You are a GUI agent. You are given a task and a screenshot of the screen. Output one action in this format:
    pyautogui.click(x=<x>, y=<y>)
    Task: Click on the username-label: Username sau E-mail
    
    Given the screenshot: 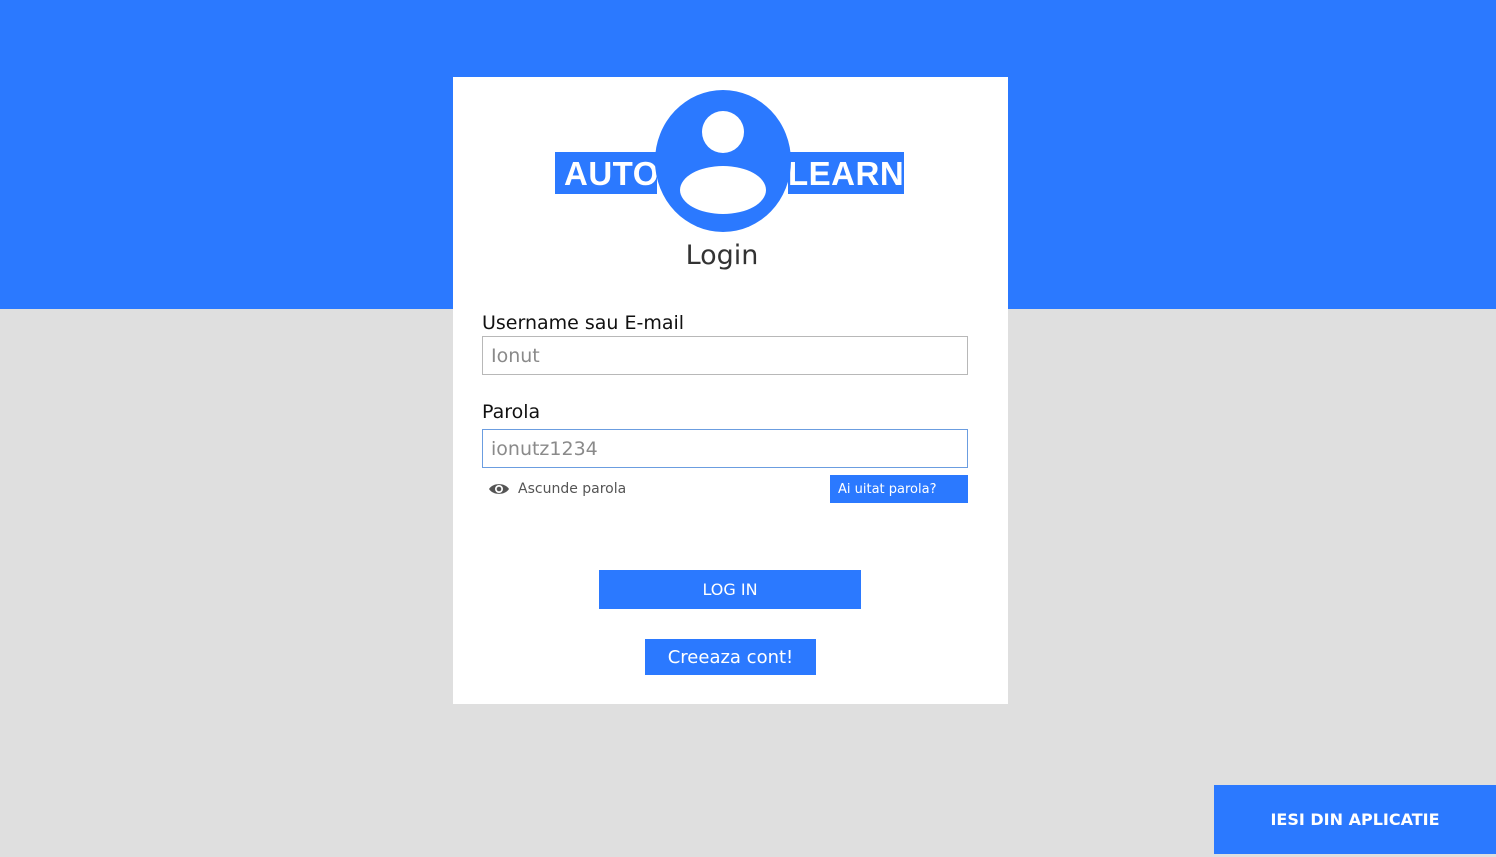 What is the action you would take?
    pyautogui.click(x=583, y=323)
    